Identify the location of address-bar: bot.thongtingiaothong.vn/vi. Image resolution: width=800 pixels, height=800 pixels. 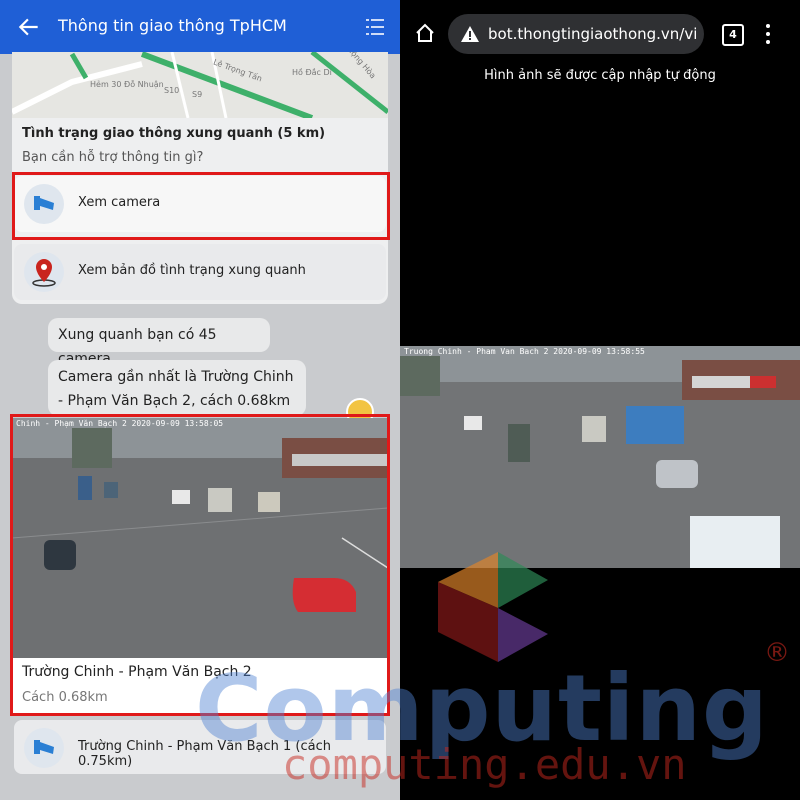
(576, 34).